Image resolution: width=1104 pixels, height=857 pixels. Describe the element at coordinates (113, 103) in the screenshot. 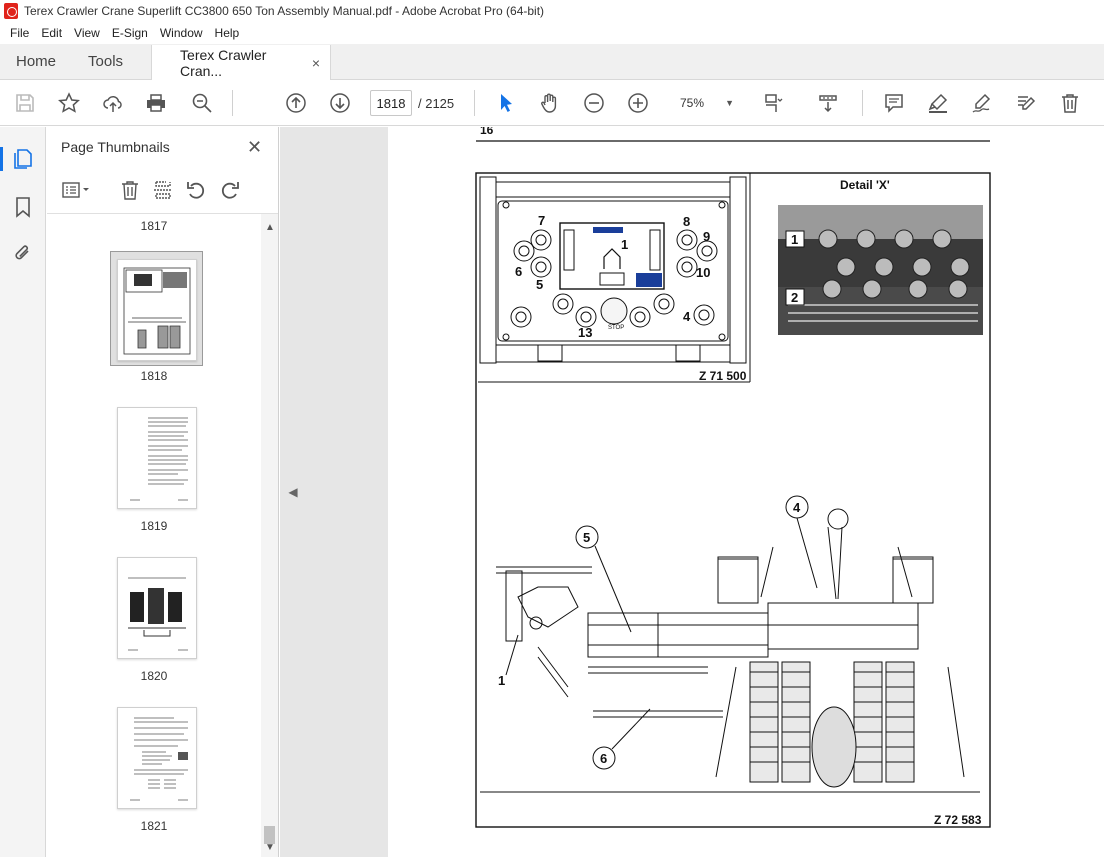

I see `upload-icon` at that location.